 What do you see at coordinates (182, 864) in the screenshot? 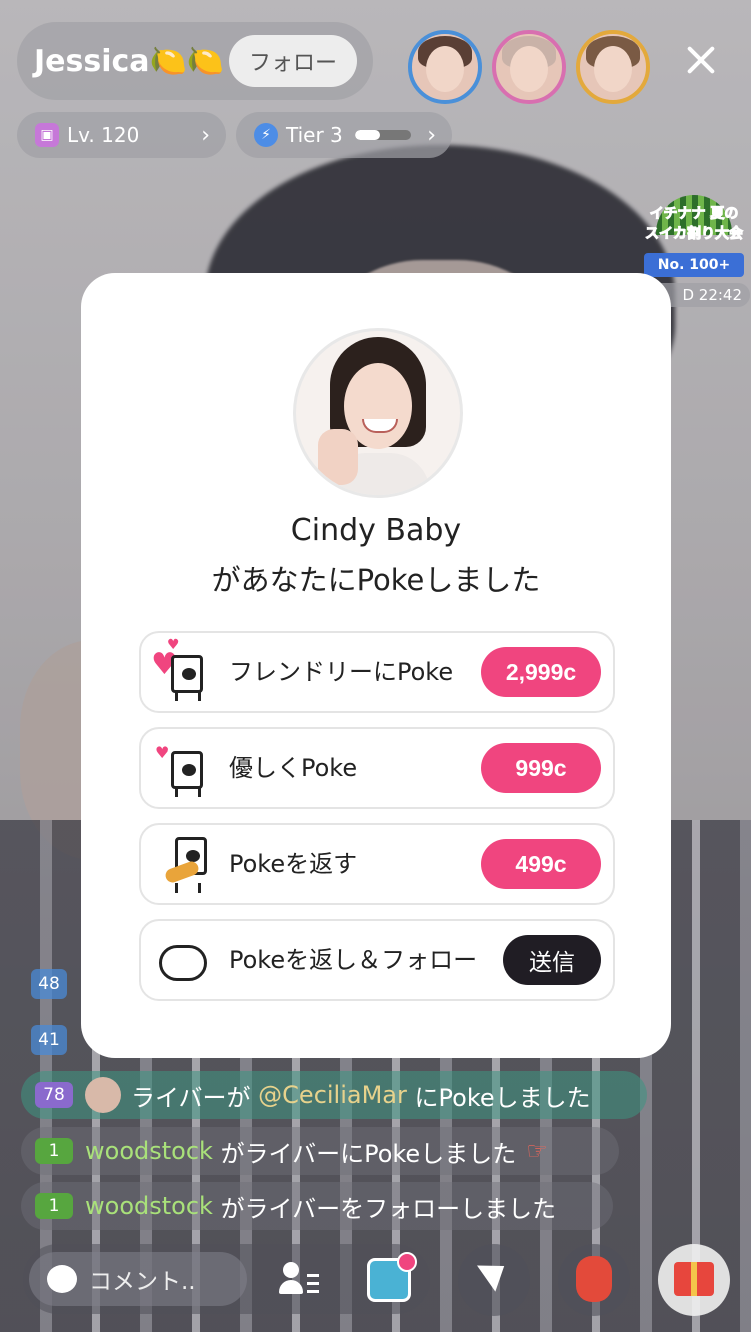
I see `return-poke-mascot-icon` at bounding box center [182, 864].